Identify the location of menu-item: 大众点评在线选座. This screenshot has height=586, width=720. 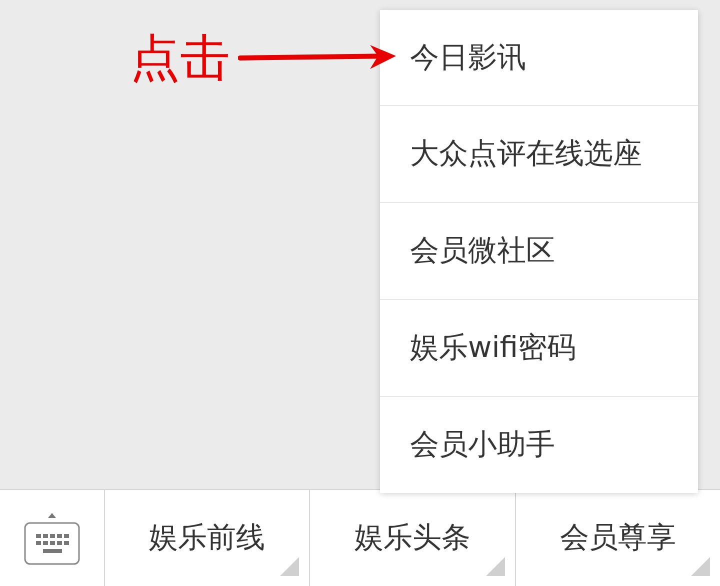
(539, 153).